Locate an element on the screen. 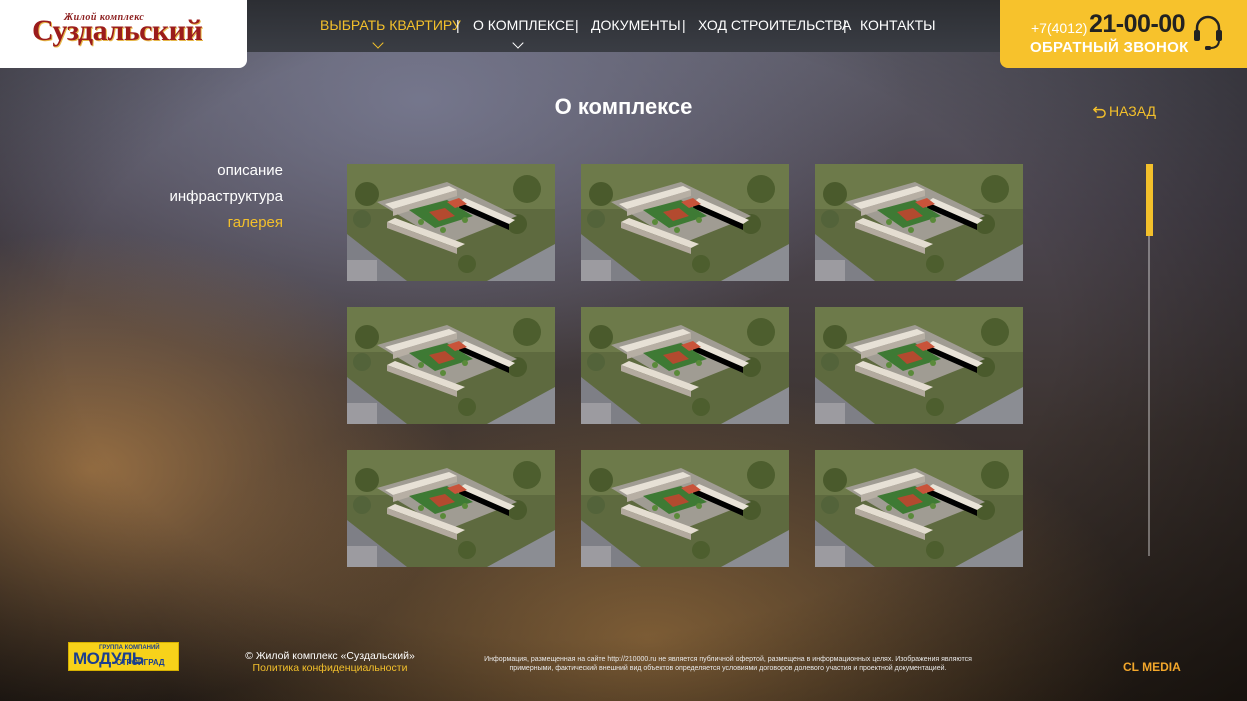 Image resolution: width=1247 pixels, height=701 pixels. scrollbar-thumb is located at coordinates (1149, 200).